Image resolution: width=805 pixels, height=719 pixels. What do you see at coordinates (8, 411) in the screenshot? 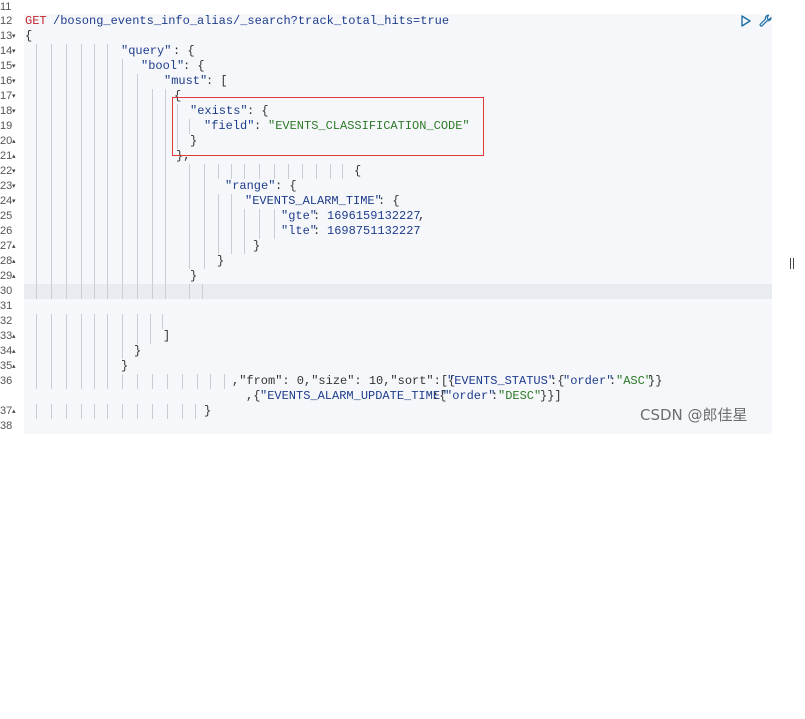
I see `line-number: 37 ▴` at bounding box center [8, 411].